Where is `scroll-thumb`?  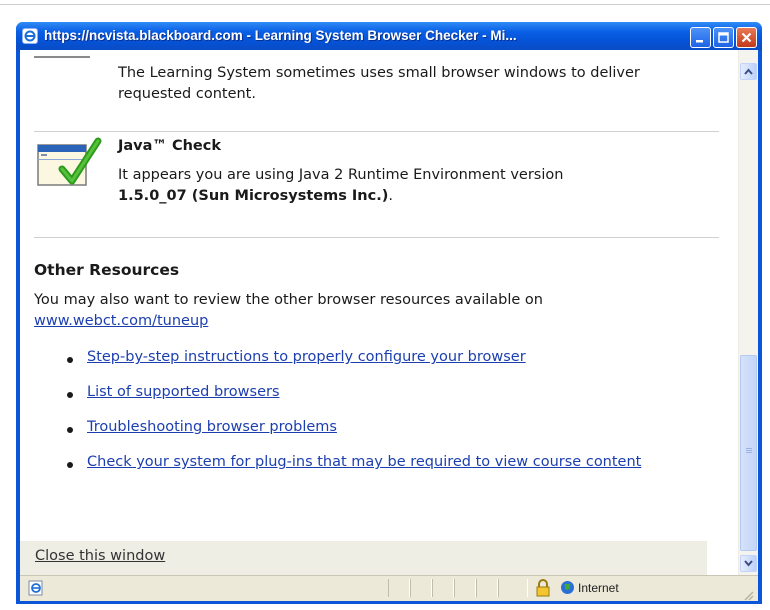
scroll-thumb is located at coordinates (748, 453).